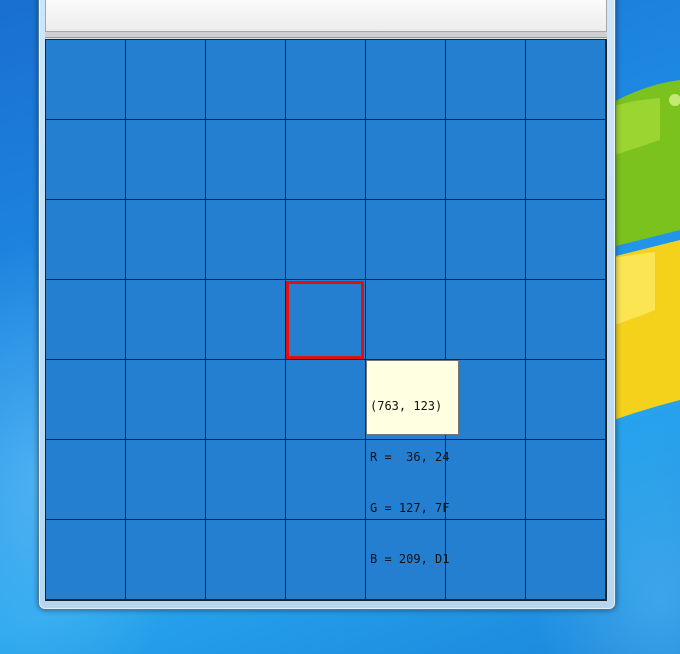  Describe the element at coordinates (325, 320) in the screenshot. I see `selected-cell-highlight` at that location.